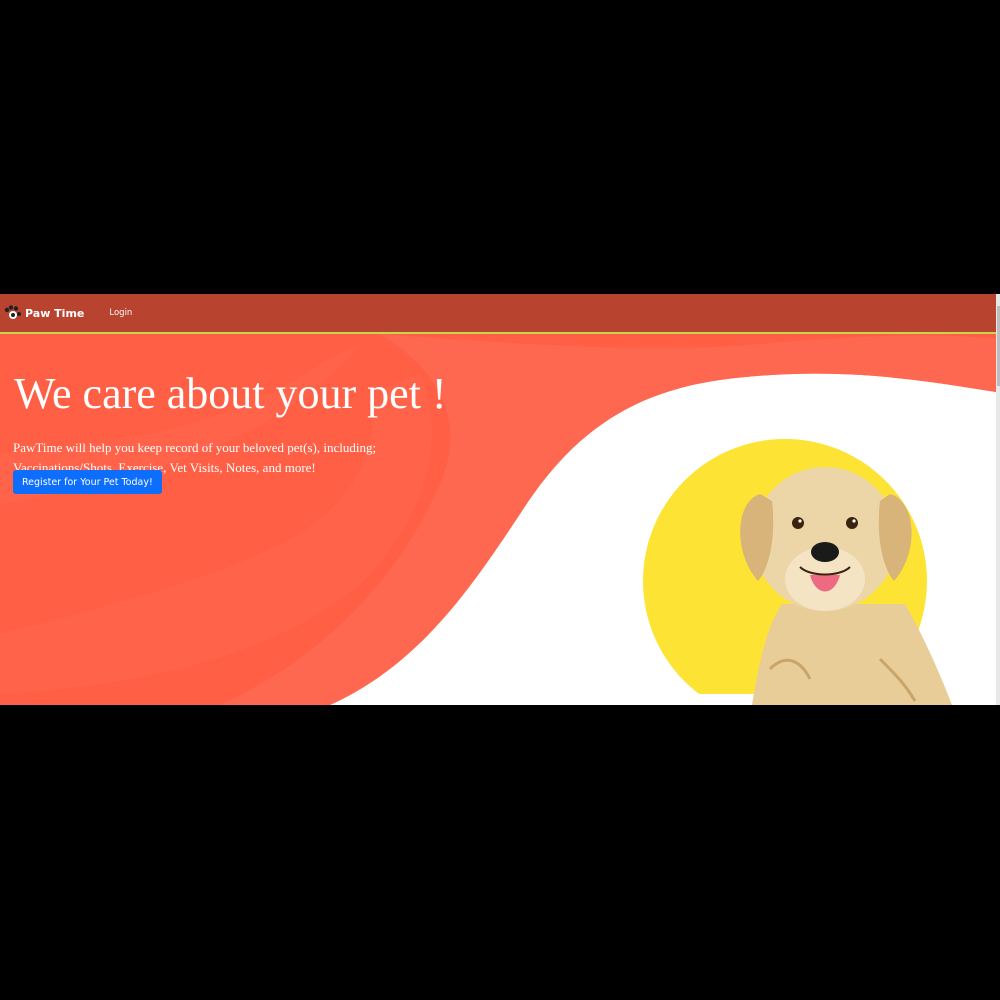 This screenshot has width=1000, height=1000. What do you see at coordinates (498, 314) in the screenshot?
I see `navbar: Paw Time Login` at bounding box center [498, 314].